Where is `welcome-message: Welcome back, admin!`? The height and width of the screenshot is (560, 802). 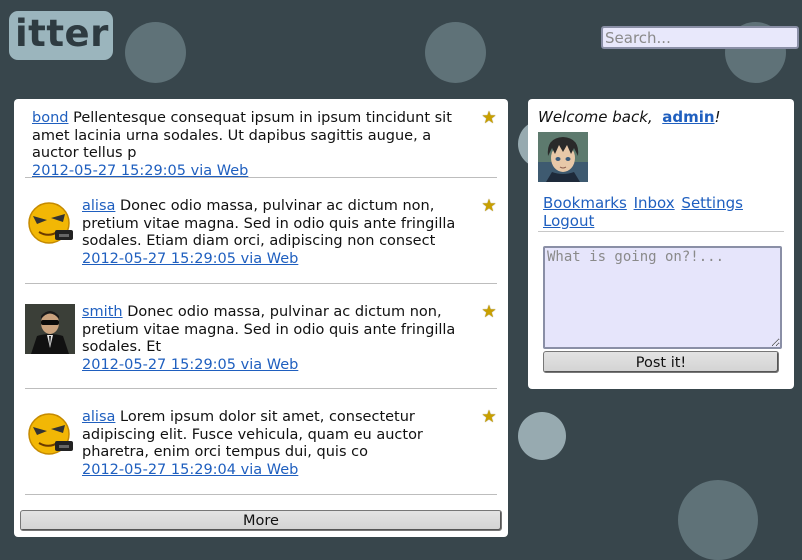 welcome-message: Welcome back, admin! is located at coordinates (629, 117).